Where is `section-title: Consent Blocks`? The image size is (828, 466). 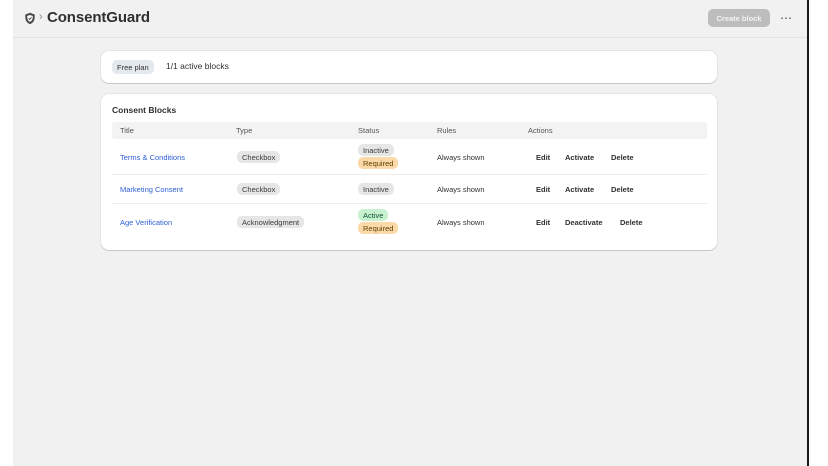
section-title: Consent Blocks is located at coordinates (144, 110).